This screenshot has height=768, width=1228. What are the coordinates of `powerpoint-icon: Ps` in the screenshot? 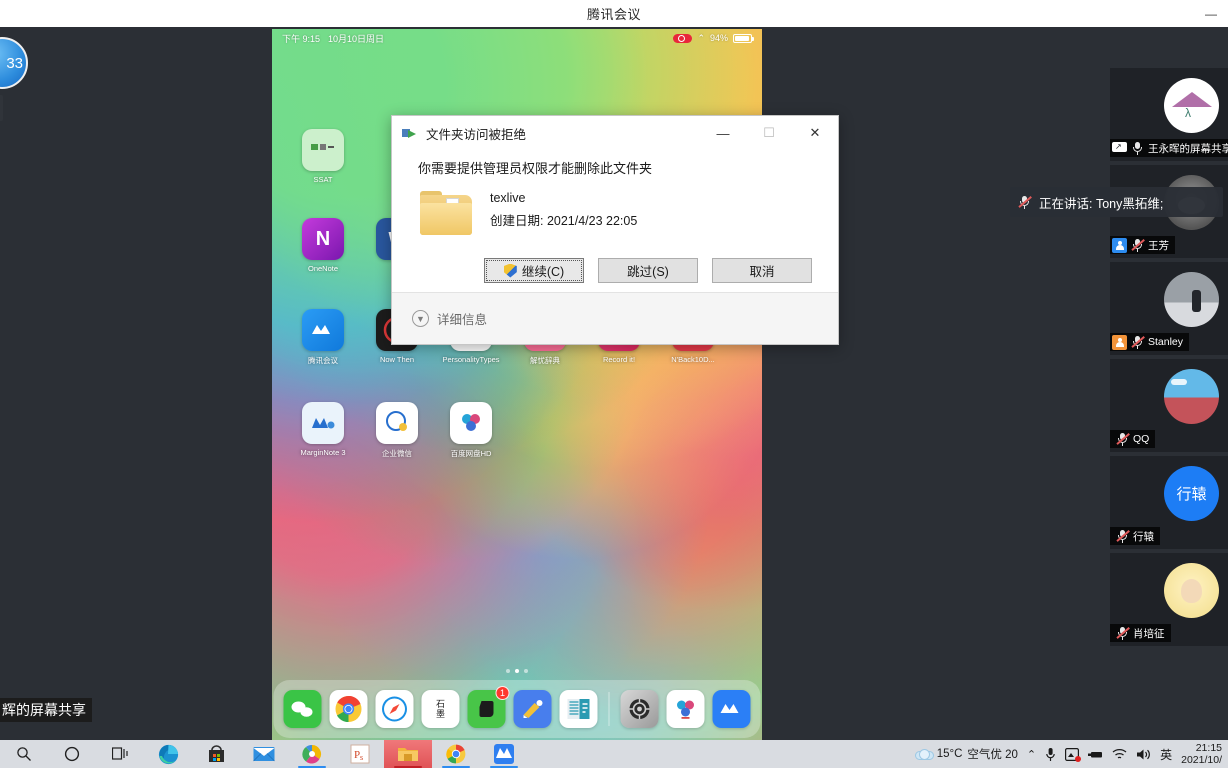 It's located at (360, 754).